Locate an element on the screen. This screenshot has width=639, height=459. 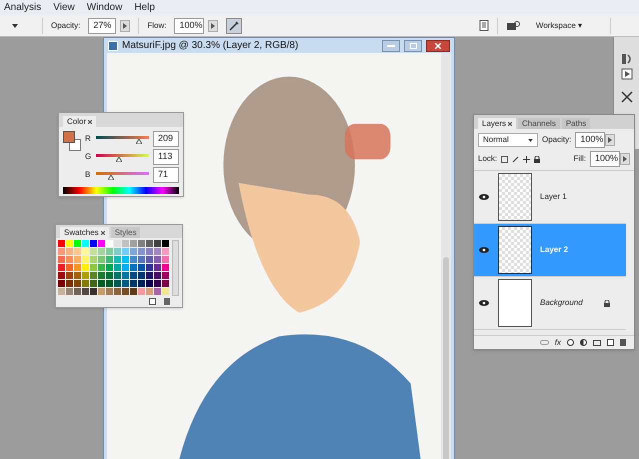
opacity-field: 100% is located at coordinates (590, 140).